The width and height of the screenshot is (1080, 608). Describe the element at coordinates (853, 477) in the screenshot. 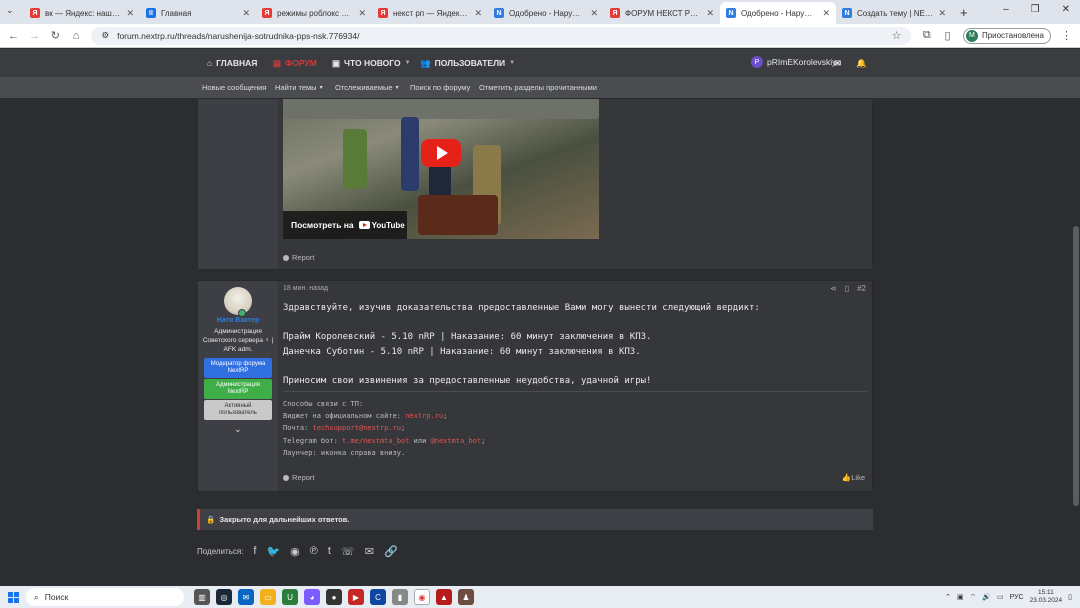

I see `like-button: 👍Like` at that location.